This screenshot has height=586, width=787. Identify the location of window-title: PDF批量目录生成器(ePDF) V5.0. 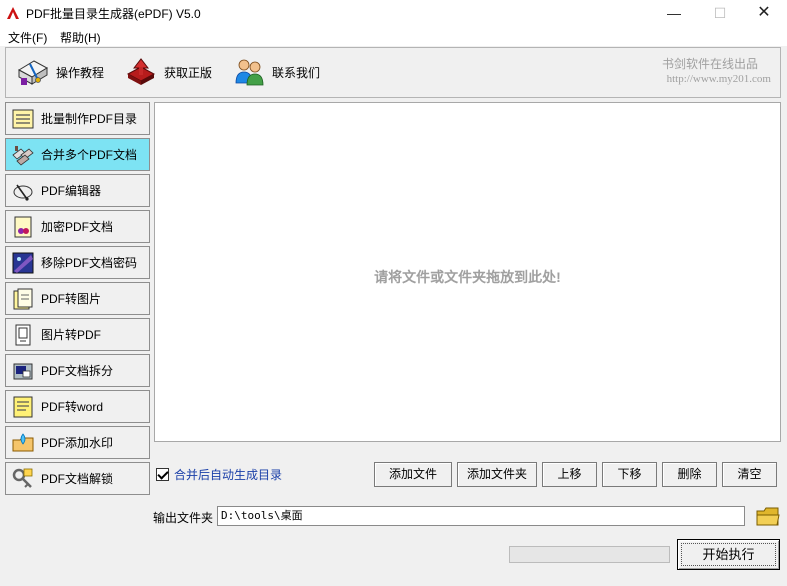
(113, 14).